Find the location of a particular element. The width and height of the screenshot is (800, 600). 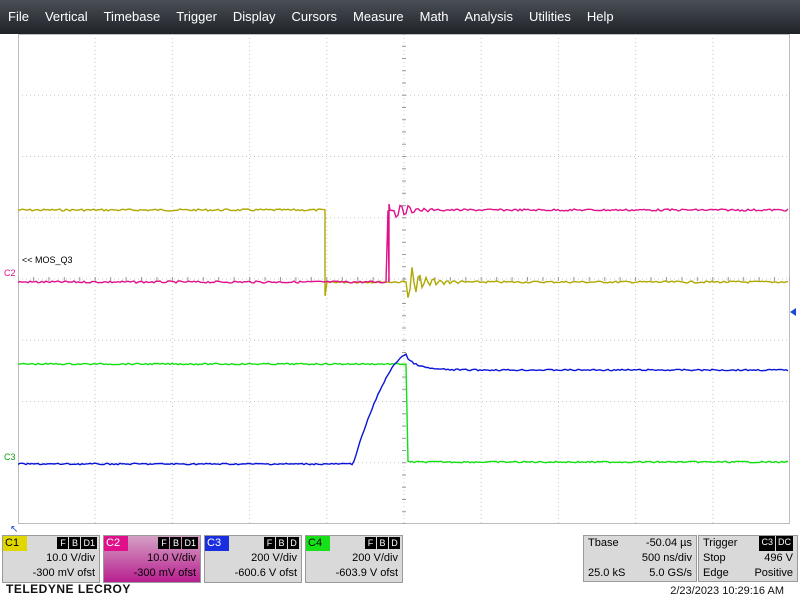

c2-level-marker: C2 is located at coordinates (10, 273).